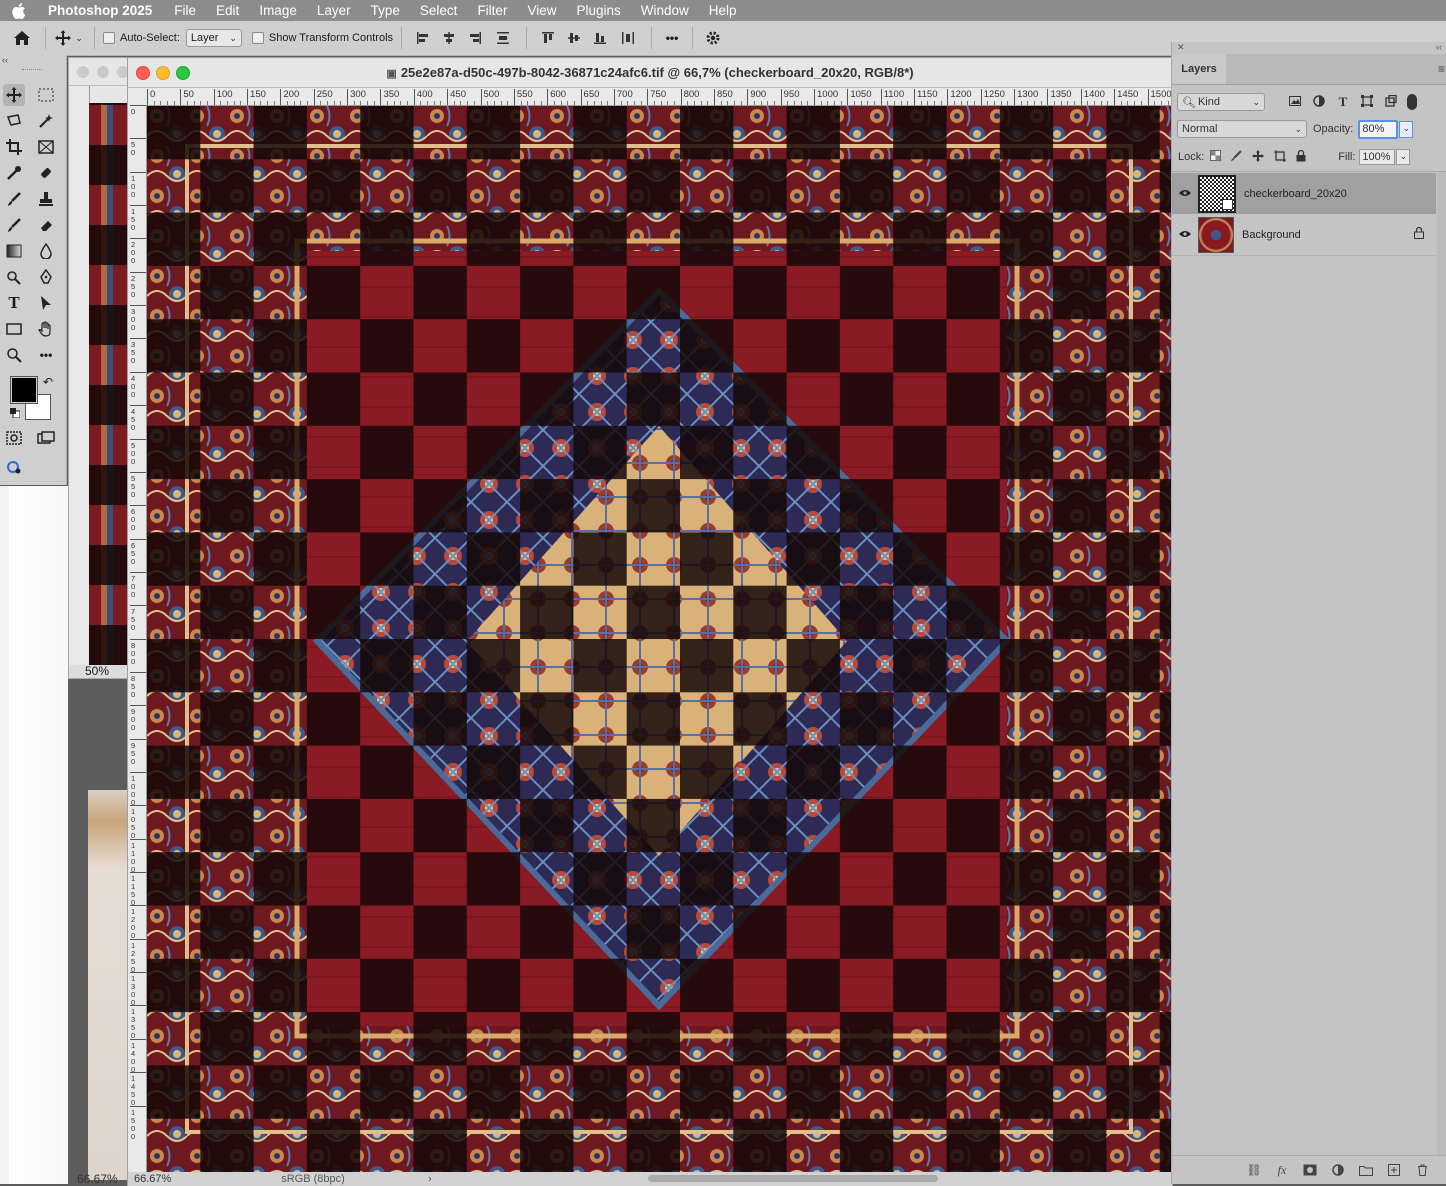 The width and height of the screenshot is (1446, 1186). What do you see at coordinates (1366, 1170) in the screenshot?
I see `new-group-icon` at bounding box center [1366, 1170].